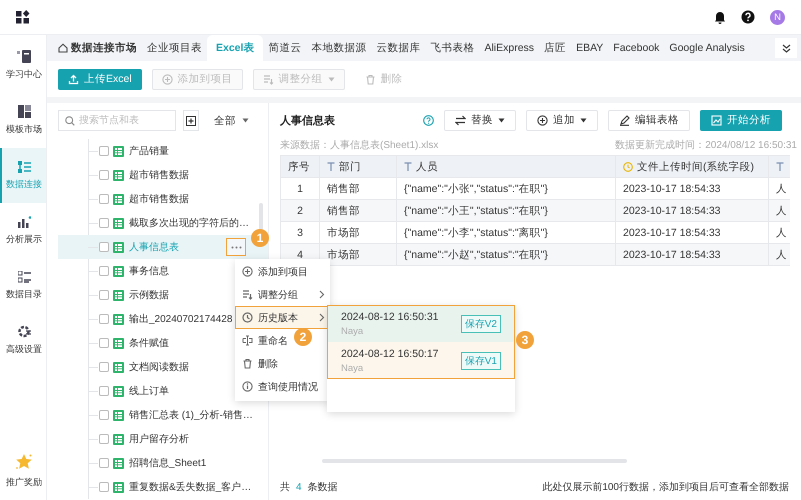 This screenshot has height=500, width=801. What do you see at coordinates (649, 120) in the screenshot?
I see `action-button: 编辑表格` at bounding box center [649, 120].